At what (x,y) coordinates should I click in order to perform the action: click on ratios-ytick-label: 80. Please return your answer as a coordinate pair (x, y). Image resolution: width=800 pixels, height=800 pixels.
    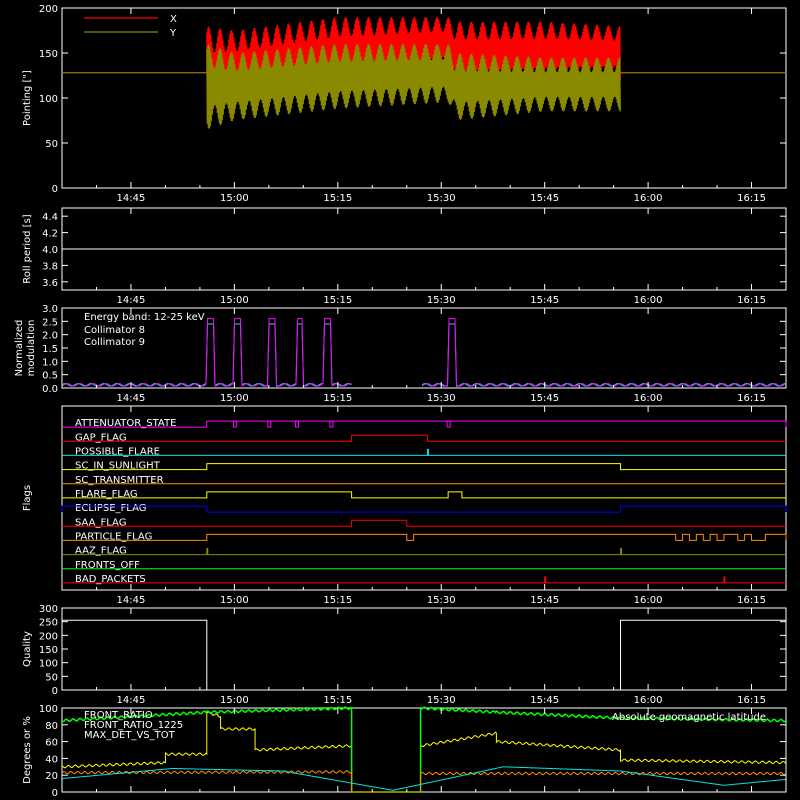
    Looking at the image, I should click on (51, 726).